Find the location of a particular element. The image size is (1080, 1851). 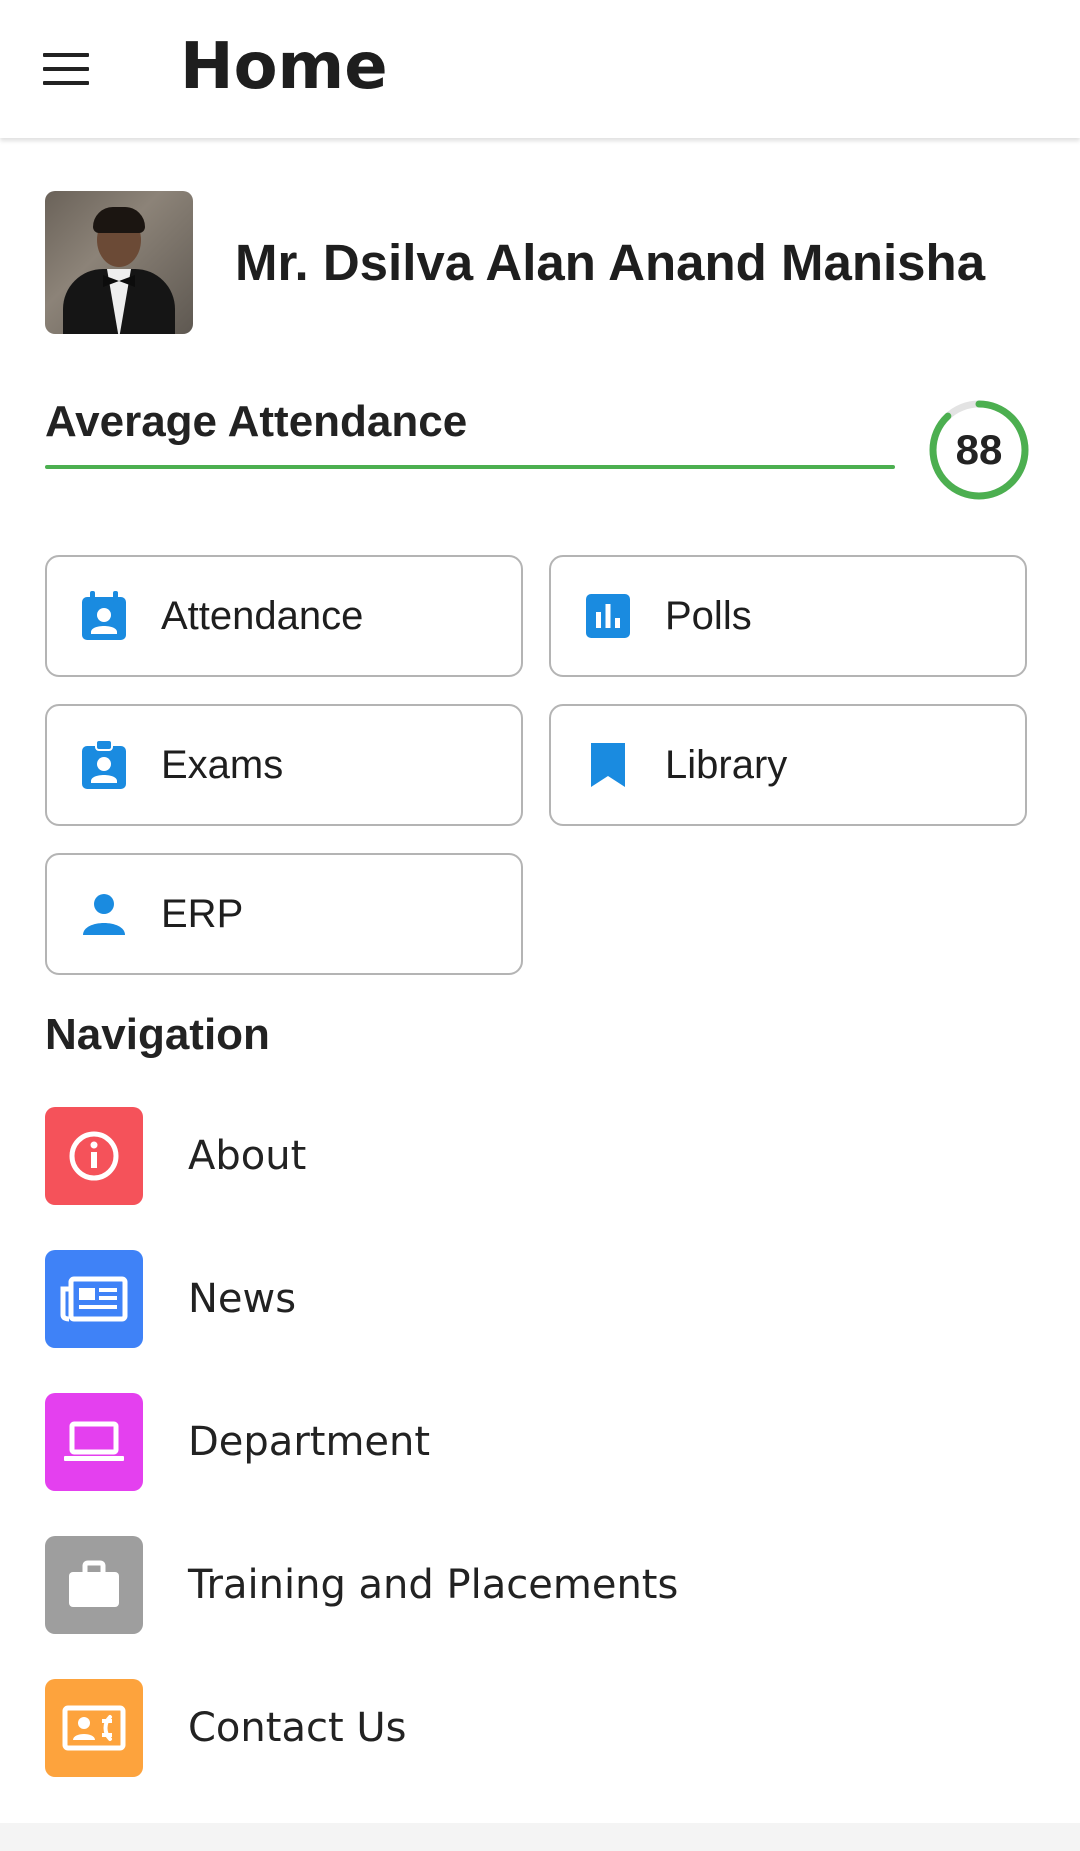

navigation-heading: Navigation is located at coordinates (157, 1034).